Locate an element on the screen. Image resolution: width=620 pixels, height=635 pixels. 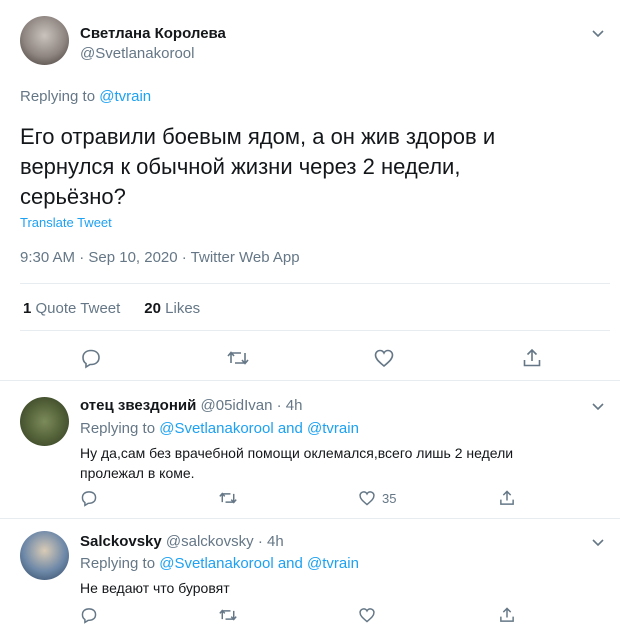
reply-header: Salckovsky @salckovsky · 4h is located at coordinates (182, 541).